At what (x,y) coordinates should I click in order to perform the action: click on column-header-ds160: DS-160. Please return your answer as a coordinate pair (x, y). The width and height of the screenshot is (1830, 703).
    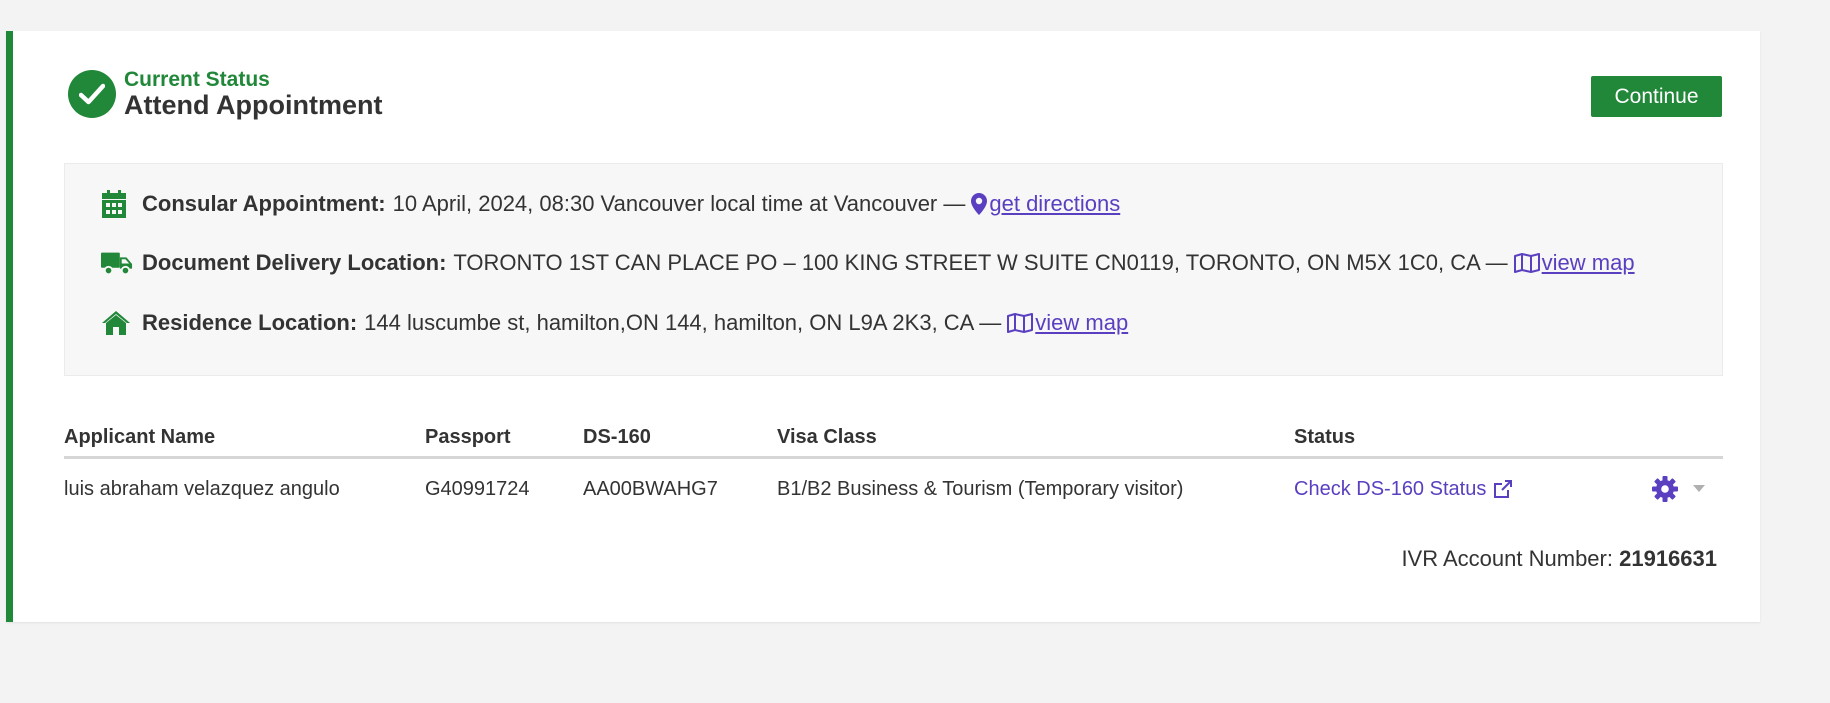
    Looking at the image, I should click on (680, 441).